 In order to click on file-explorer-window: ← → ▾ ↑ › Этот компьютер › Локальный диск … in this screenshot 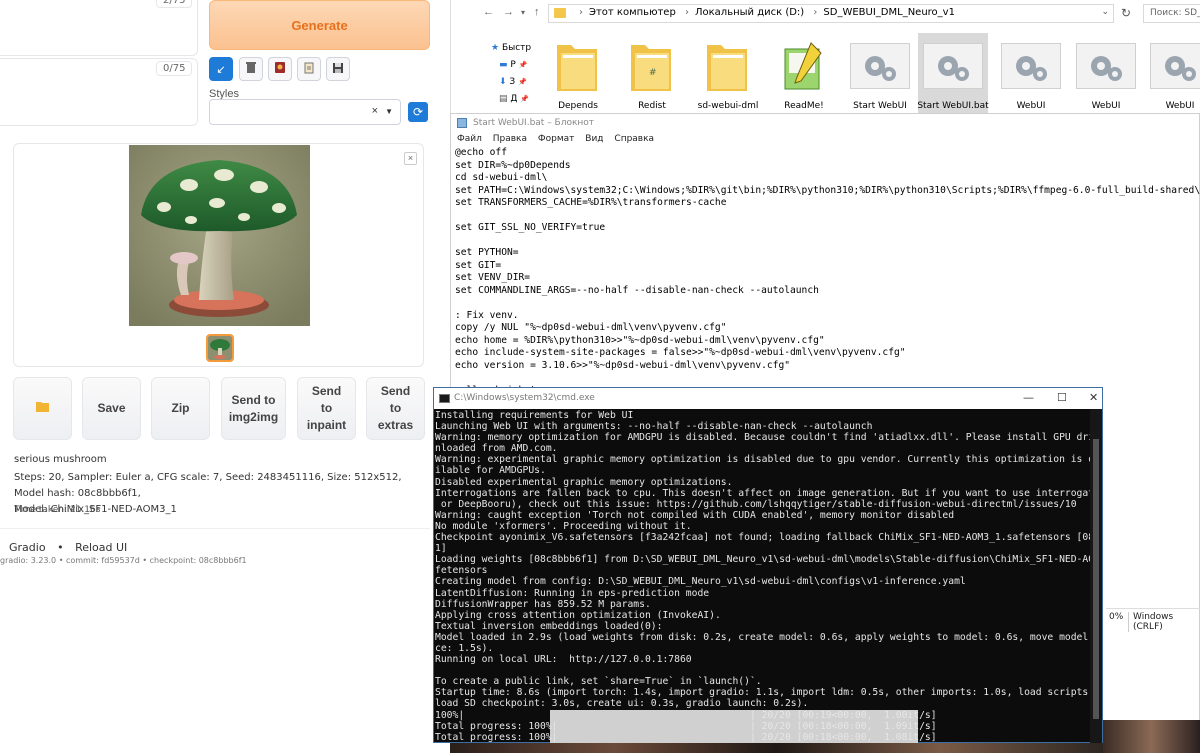, I will do `click(825, 56)`.